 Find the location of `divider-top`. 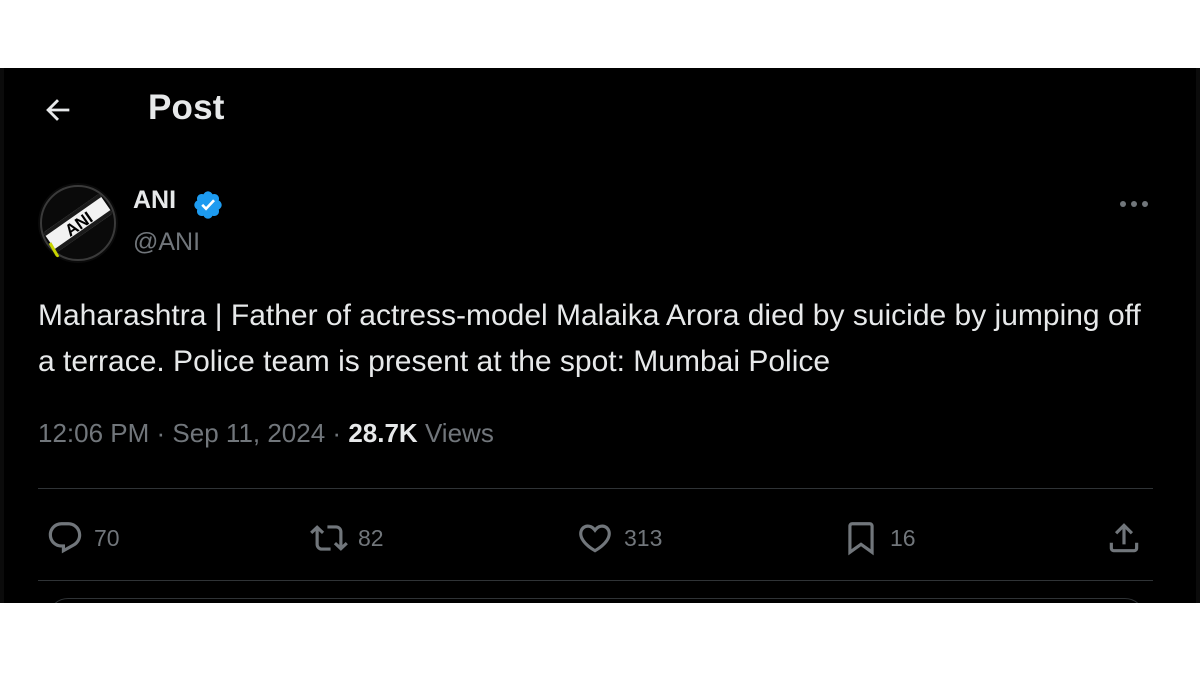

divider-top is located at coordinates (595, 488).